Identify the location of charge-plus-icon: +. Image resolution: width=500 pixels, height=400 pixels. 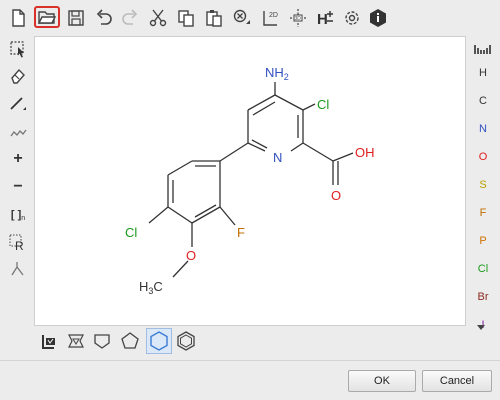
(18, 159).